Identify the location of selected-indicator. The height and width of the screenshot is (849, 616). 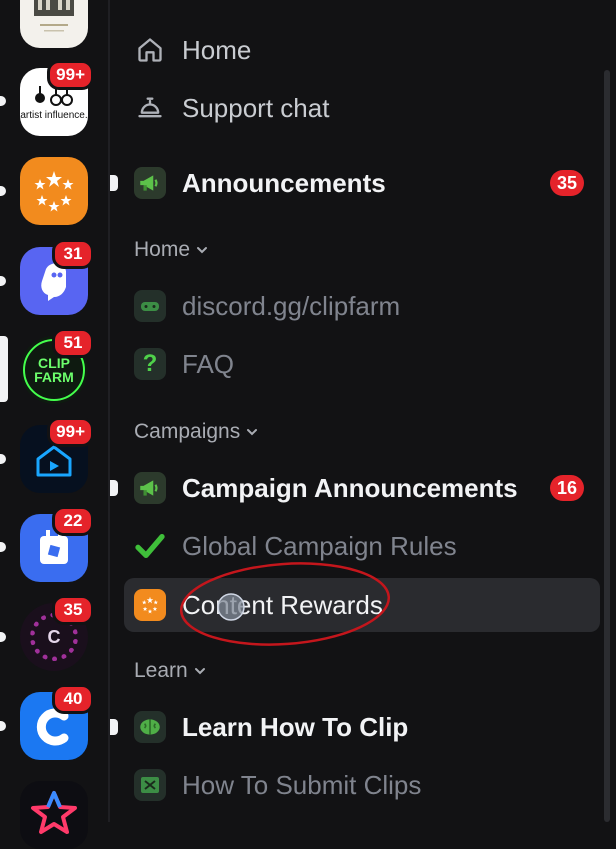
(4, 369).